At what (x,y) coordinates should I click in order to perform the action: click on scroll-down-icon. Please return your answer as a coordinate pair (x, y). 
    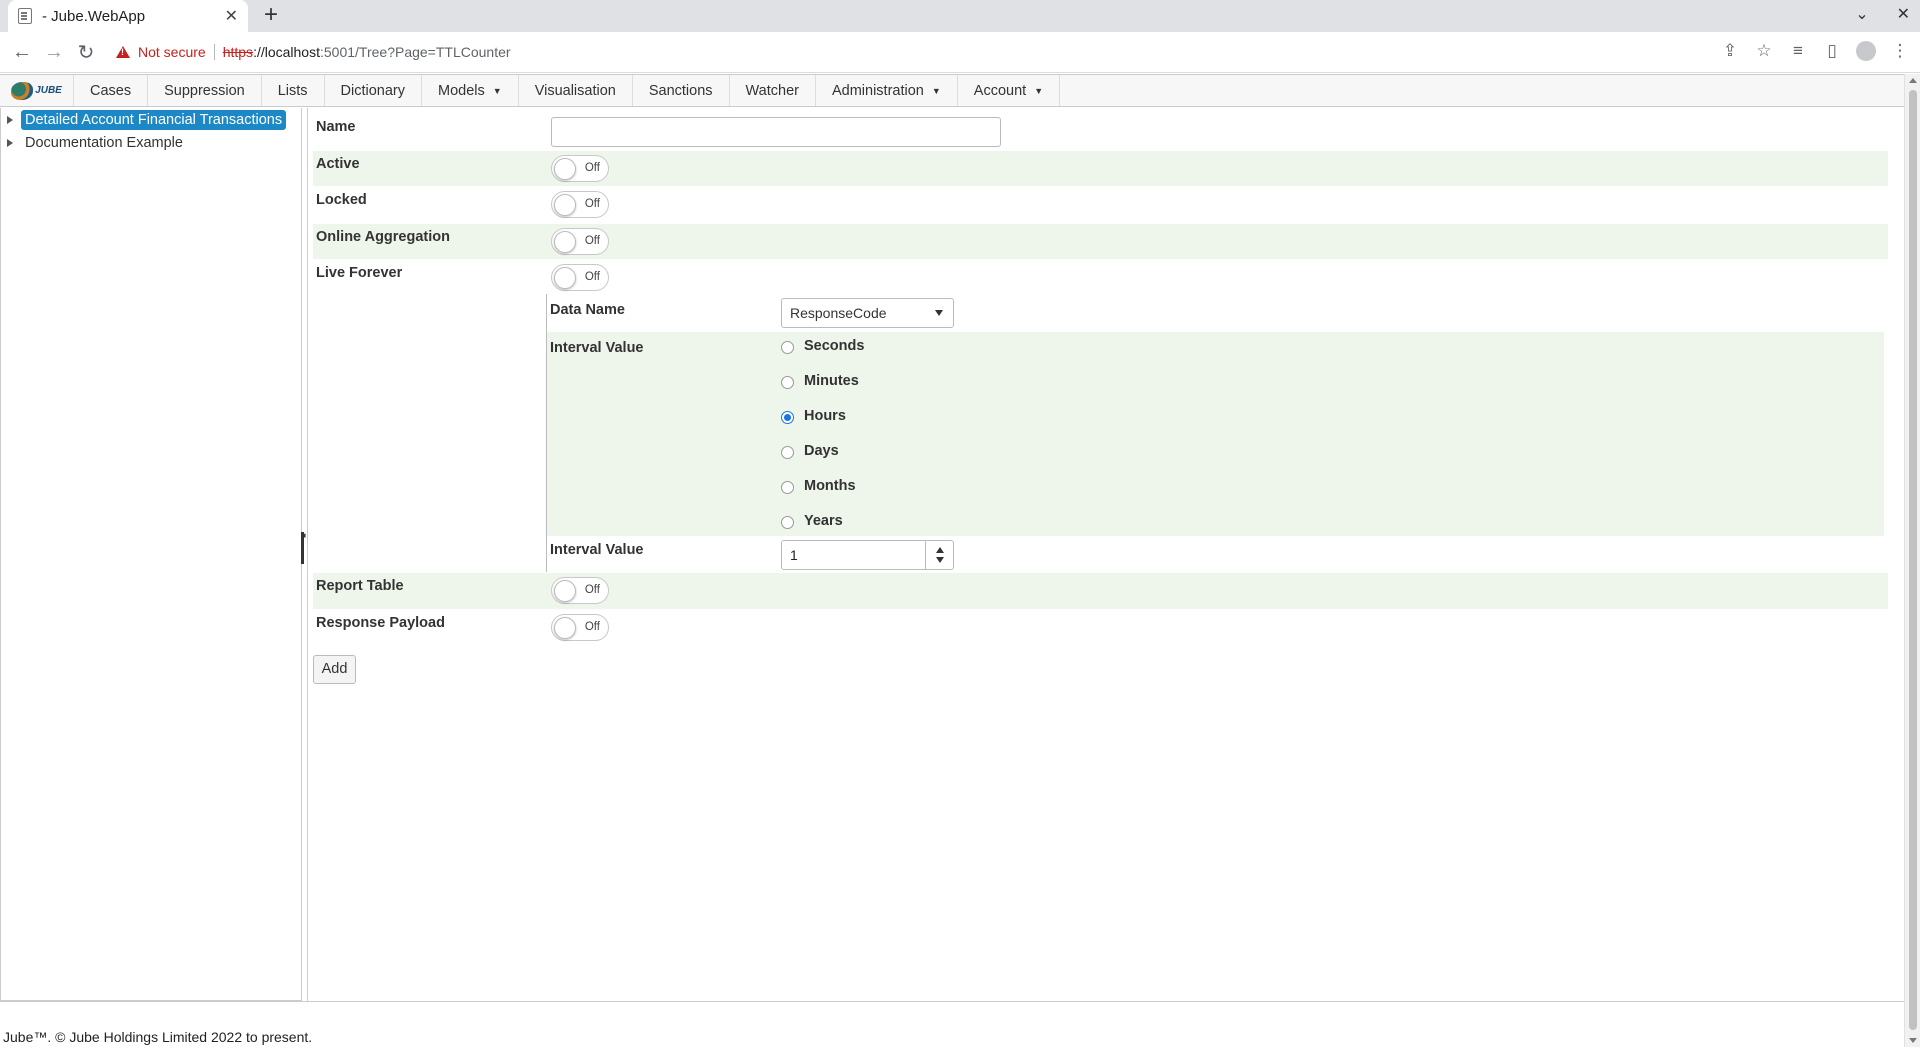
    Looking at the image, I should click on (1913, 1040).